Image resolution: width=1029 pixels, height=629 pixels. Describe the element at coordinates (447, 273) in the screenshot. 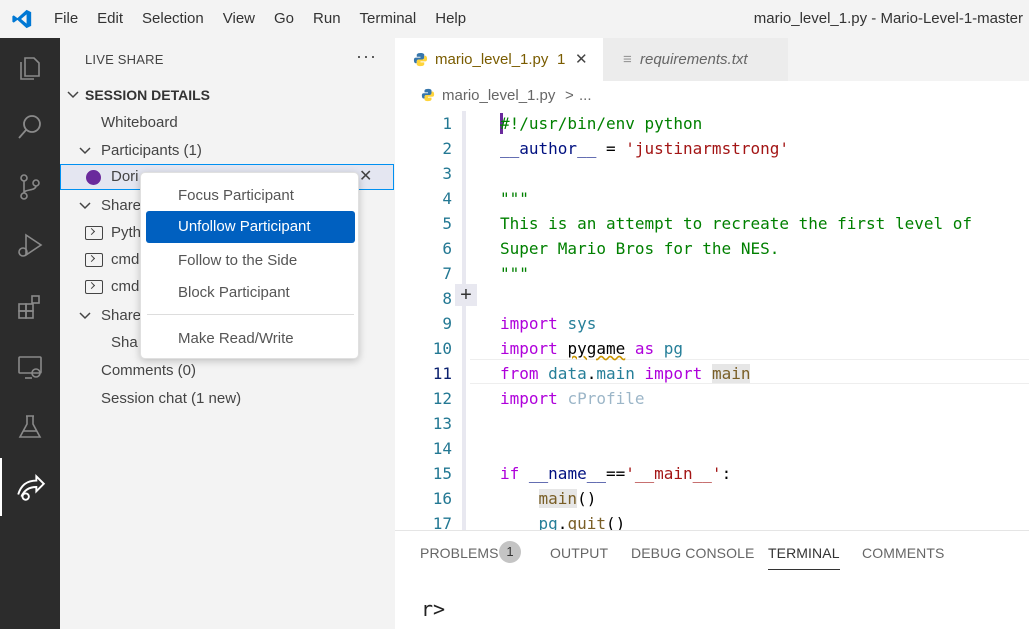

I see `line-number: 7` at that location.